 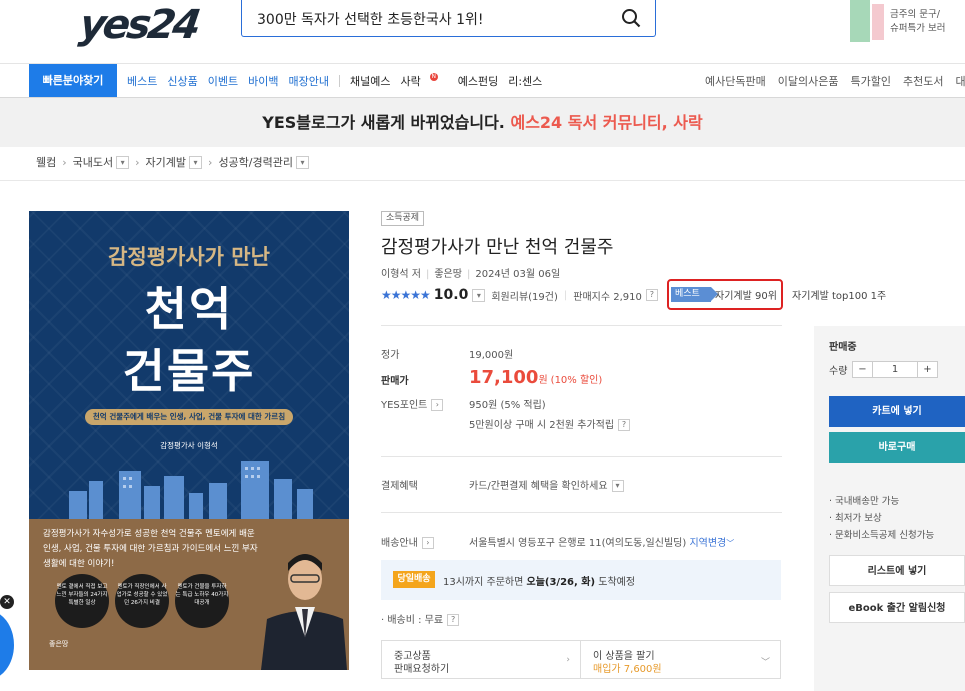 What do you see at coordinates (263, 81) in the screenshot?
I see `nav-buyback: 바이백` at bounding box center [263, 81].